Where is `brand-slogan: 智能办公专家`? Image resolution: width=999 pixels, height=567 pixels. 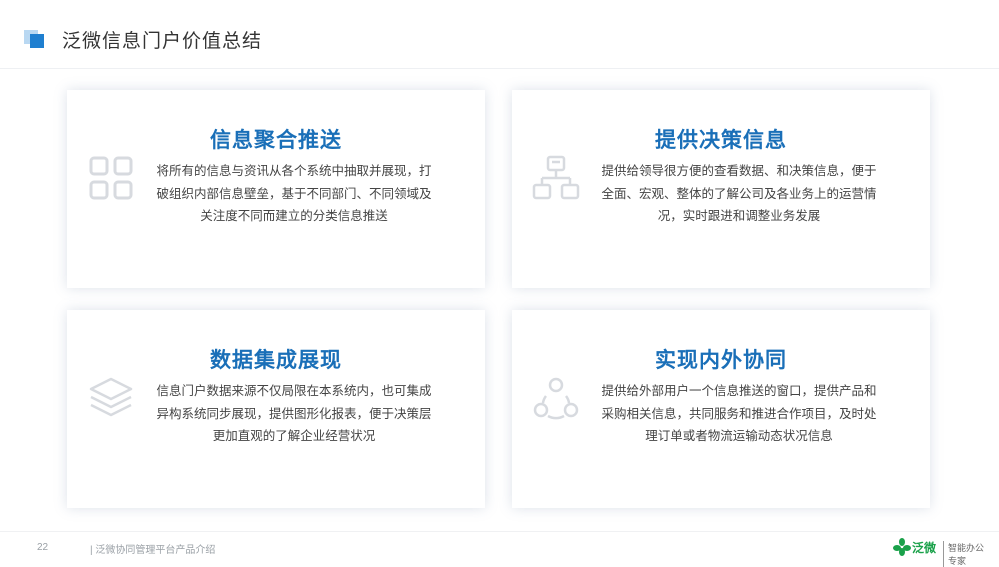 brand-slogan: 智能办公专家 is located at coordinates (966, 554).